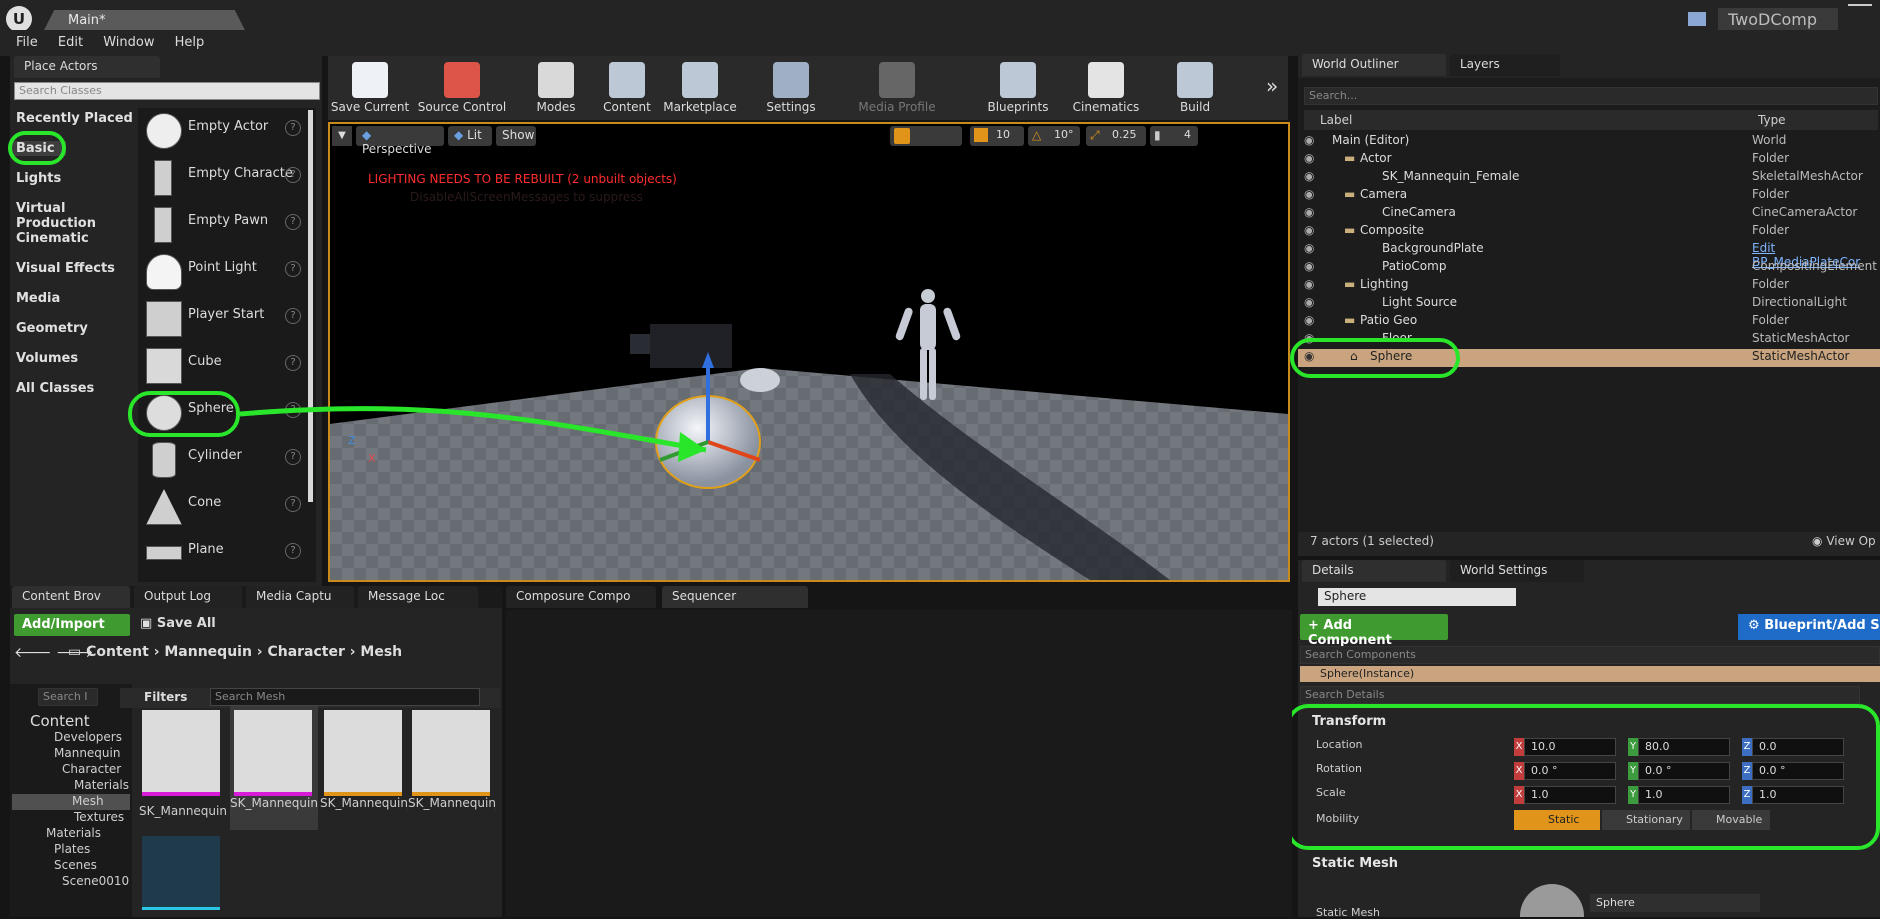 The height and width of the screenshot is (919, 1880). What do you see at coordinates (462, 88) in the screenshot?
I see `source-control-button: Source Control` at bounding box center [462, 88].